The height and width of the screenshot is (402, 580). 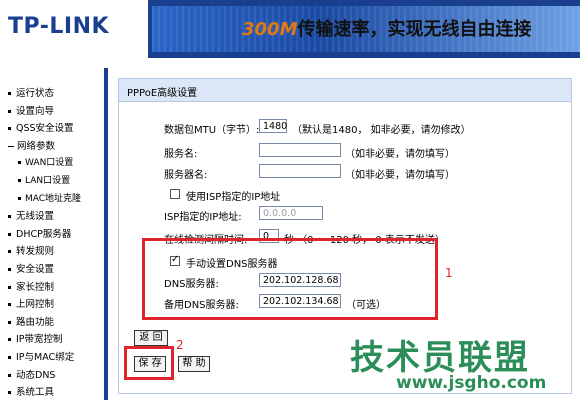 I want to click on sidebar-item: 上网控制, so click(x=44, y=305).